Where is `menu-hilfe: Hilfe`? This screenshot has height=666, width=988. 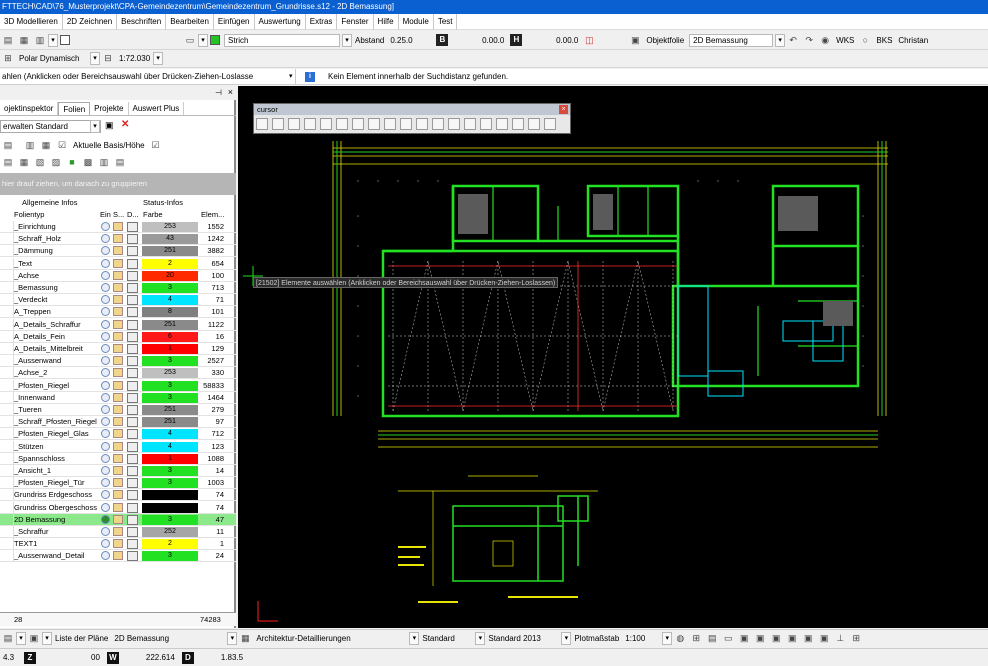
menu-hilfe: Hilfe is located at coordinates (386, 21).